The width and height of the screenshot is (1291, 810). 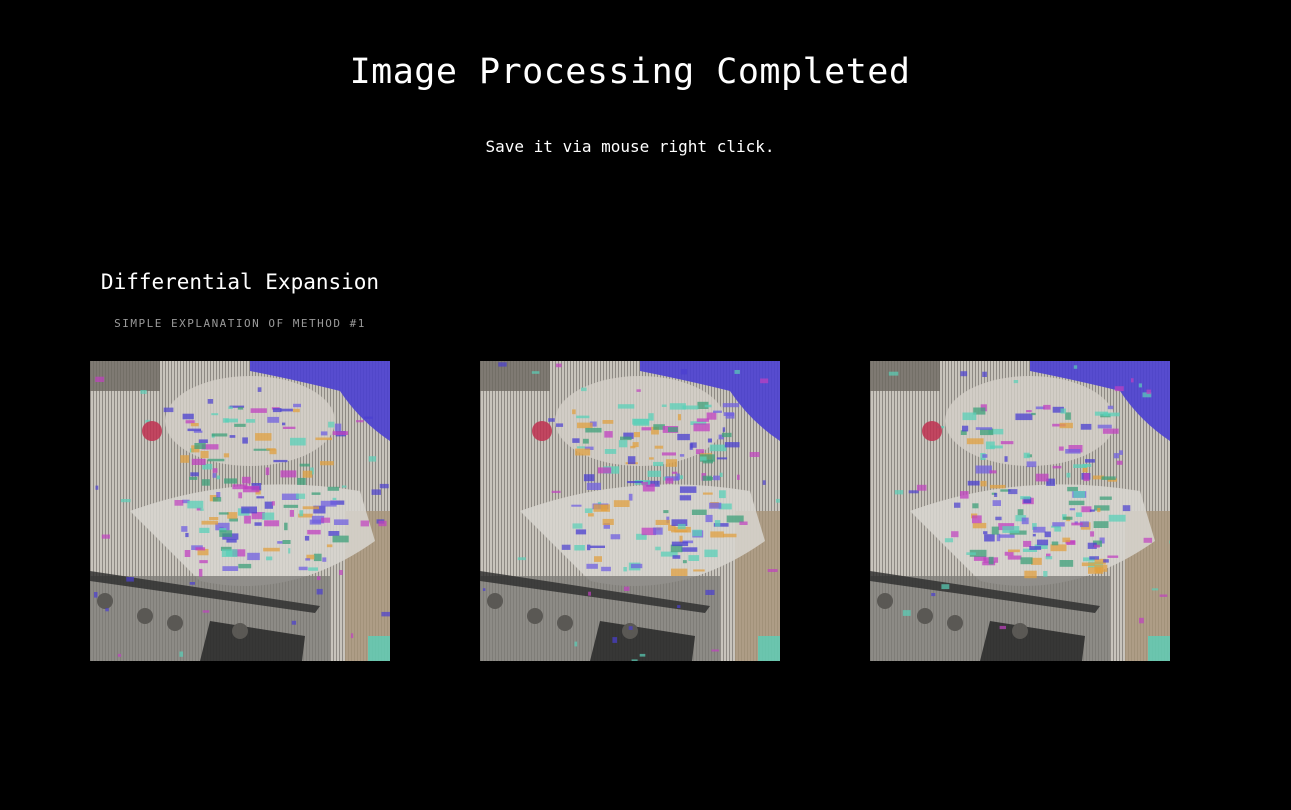 What do you see at coordinates (240, 282) in the screenshot?
I see `section-title: Differential Expansion` at bounding box center [240, 282].